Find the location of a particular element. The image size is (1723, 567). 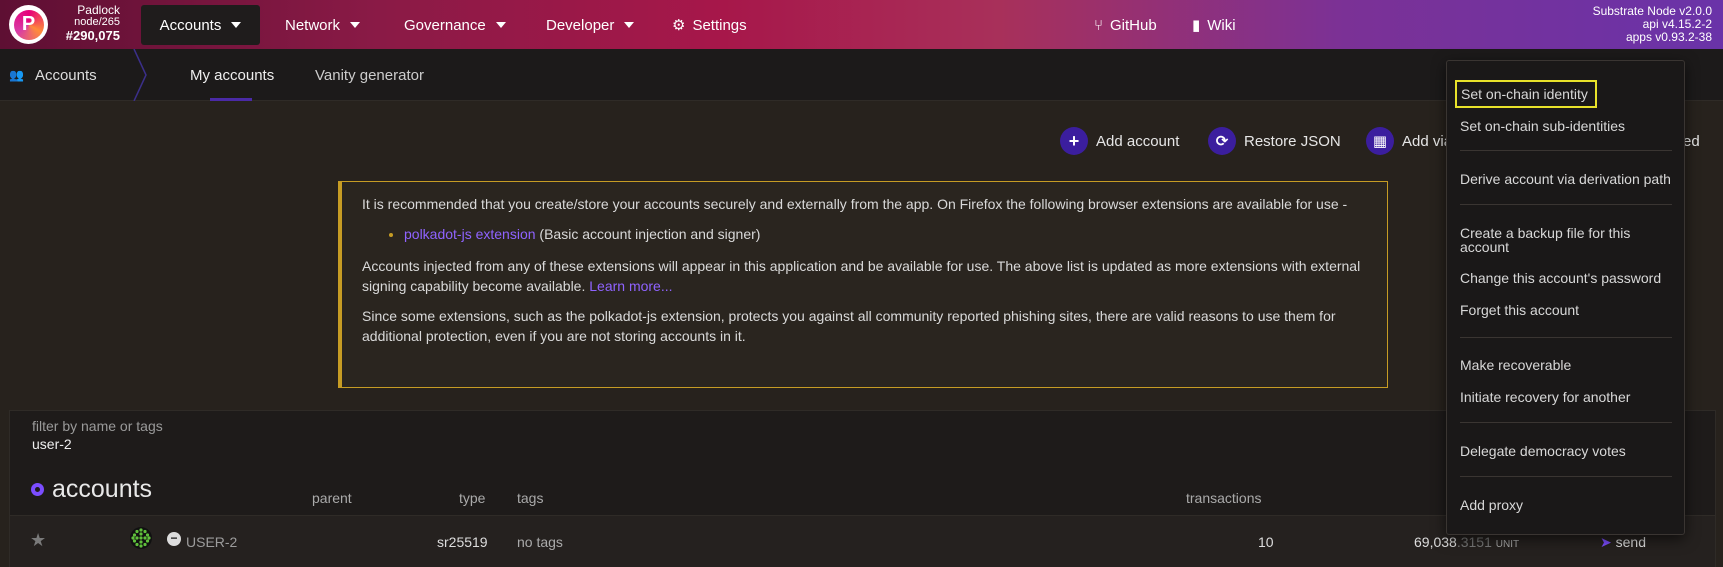

node-version: node/265 is located at coordinates (97, 22).